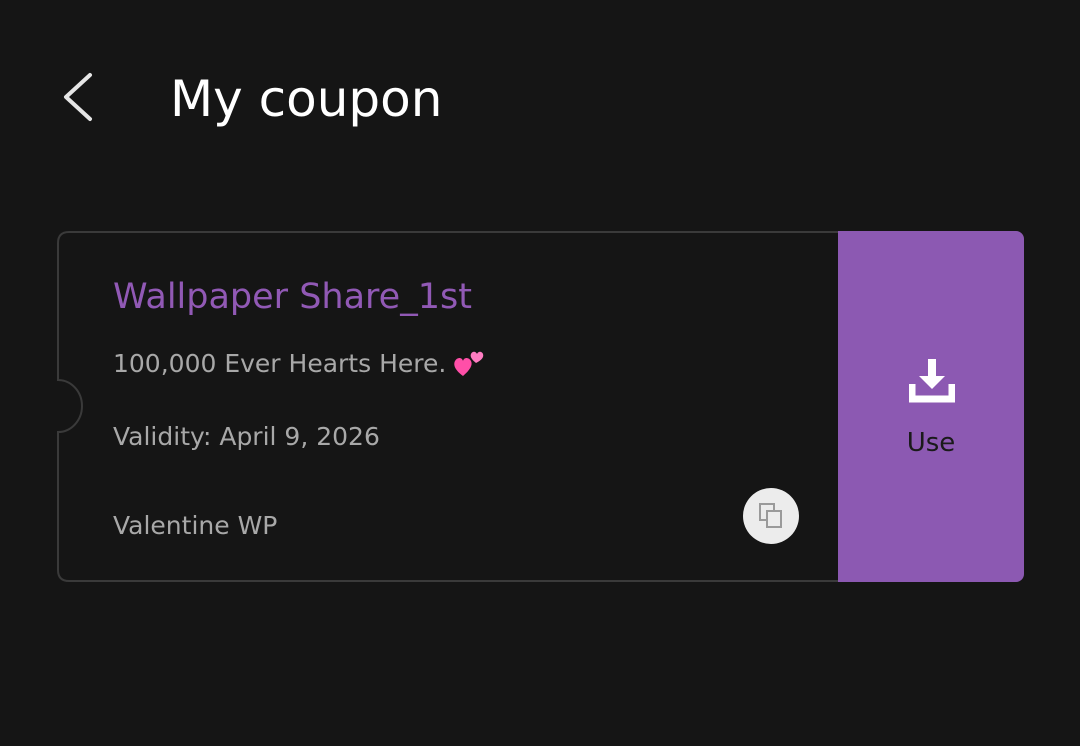 The width and height of the screenshot is (1080, 746). I want to click on coupon-tag: Valentine WP, so click(195, 525).